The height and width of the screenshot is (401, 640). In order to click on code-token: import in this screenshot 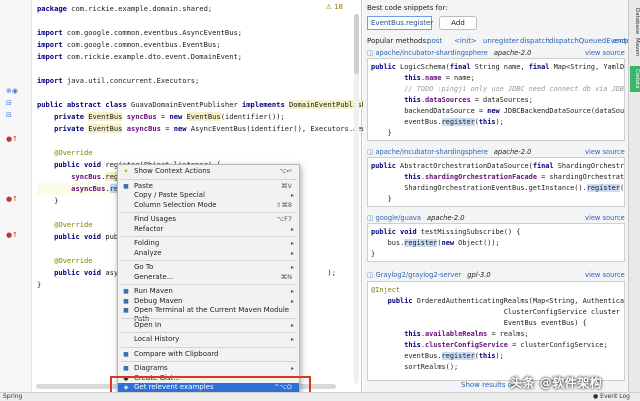, I will do `click(52, 56)`.